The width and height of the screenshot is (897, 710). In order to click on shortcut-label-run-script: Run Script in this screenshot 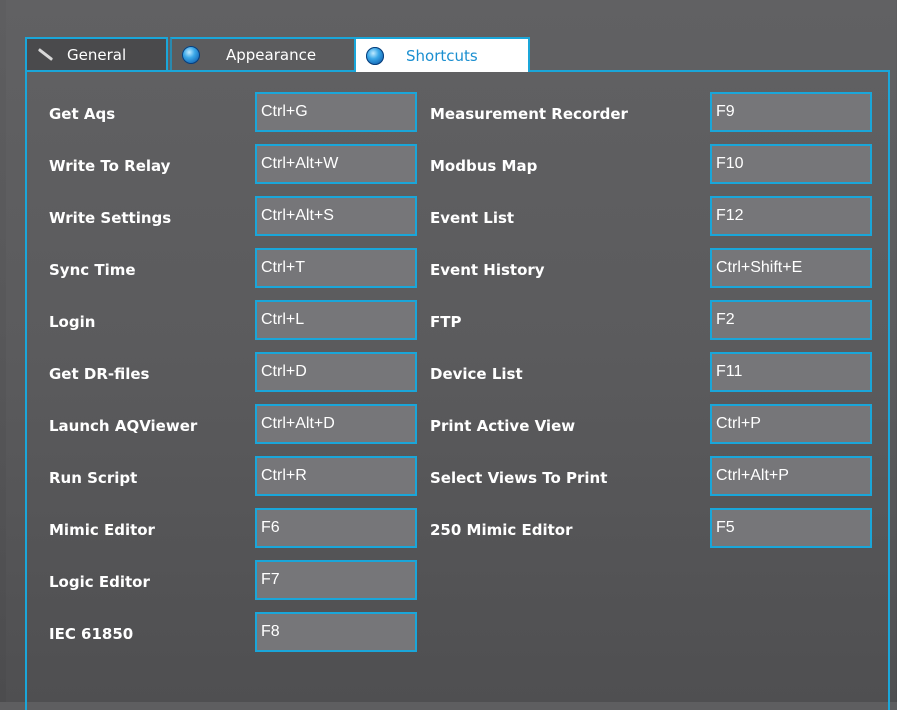, I will do `click(93, 478)`.